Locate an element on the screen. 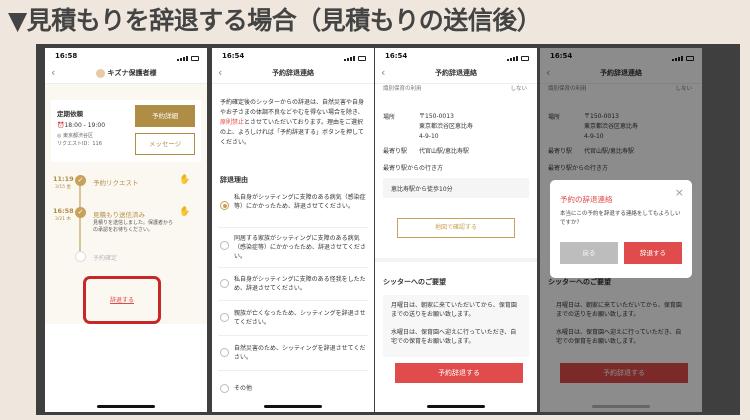  map-button: 地図で確認する is located at coordinates (456, 228).